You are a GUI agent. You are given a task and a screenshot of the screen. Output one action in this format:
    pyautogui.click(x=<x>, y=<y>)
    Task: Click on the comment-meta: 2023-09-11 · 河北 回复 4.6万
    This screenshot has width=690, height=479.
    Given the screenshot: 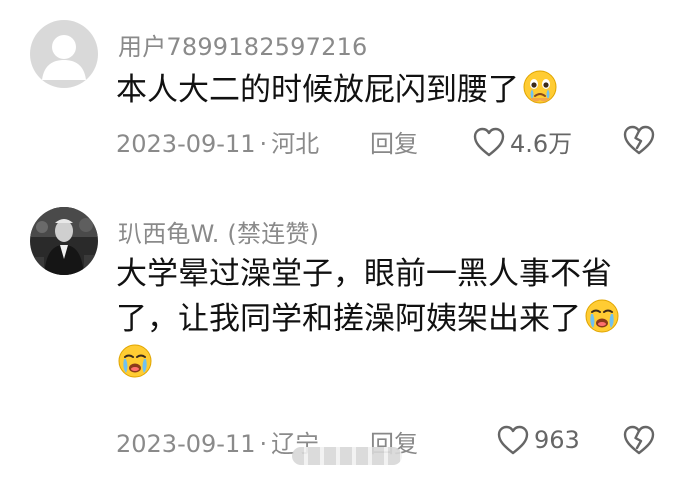 What is the action you would take?
    pyautogui.click(x=388, y=141)
    